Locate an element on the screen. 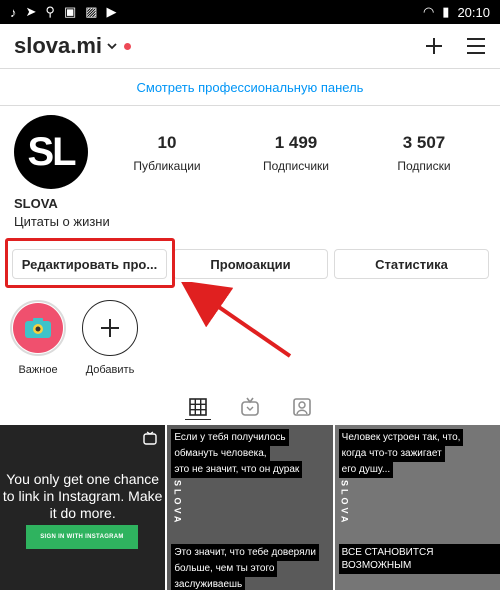  stat-label: Подписчики is located at coordinates (295, 166).